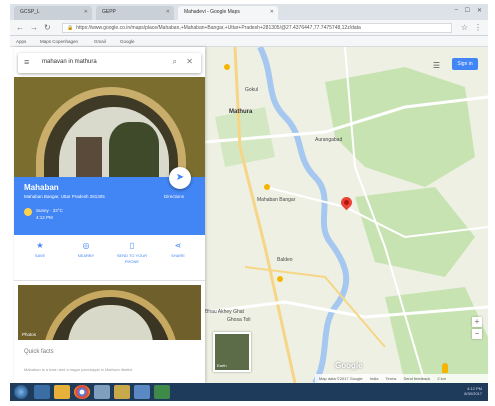 The image size is (495, 406). What do you see at coordinates (436, 65) in the screenshot?
I see `apps-grid-icon: ☰` at bounding box center [436, 65].